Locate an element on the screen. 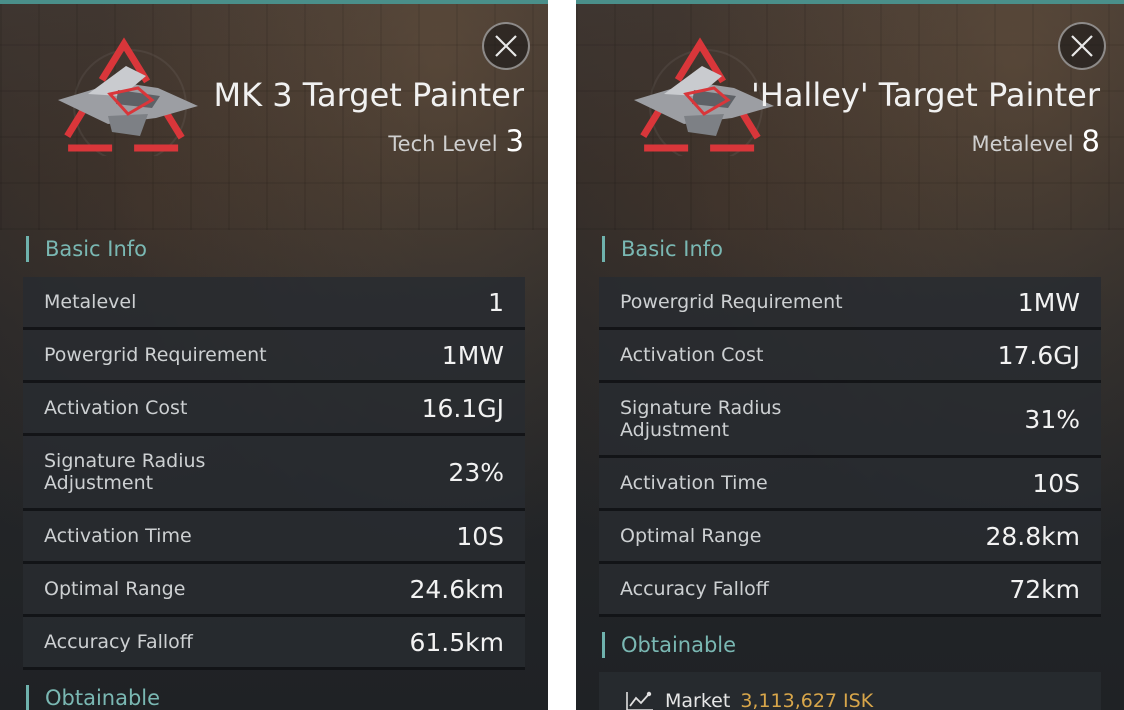  metalevel: Metalevel 8 is located at coordinates (1035, 141).